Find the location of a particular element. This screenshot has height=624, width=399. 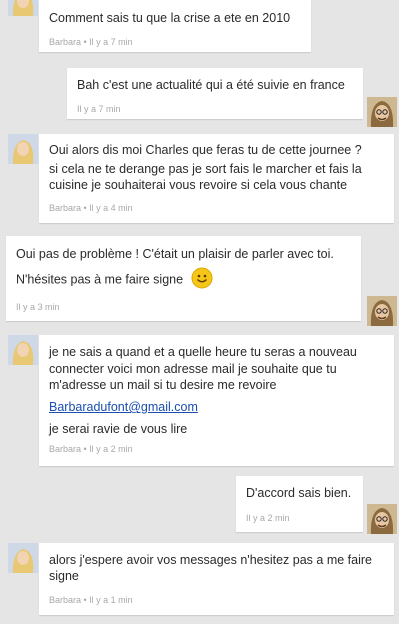

email-link: Barbaradufont@gmail.com is located at coordinates (216, 407).